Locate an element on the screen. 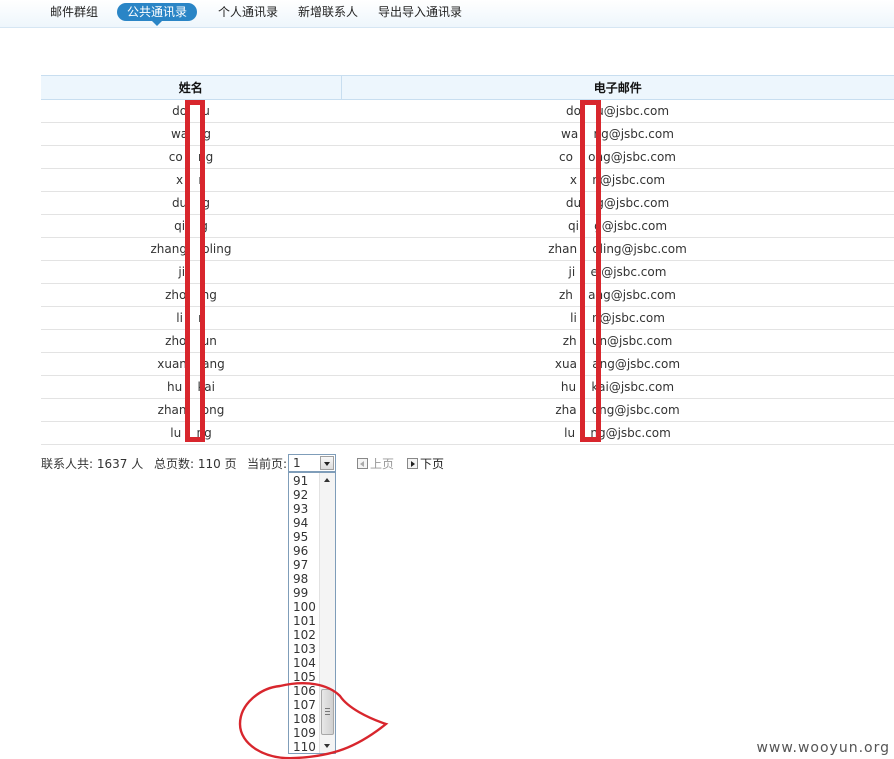 This screenshot has width=894, height=759. table-row: hu kai hu kai@jsbc.com is located at coordinates (467, 387).